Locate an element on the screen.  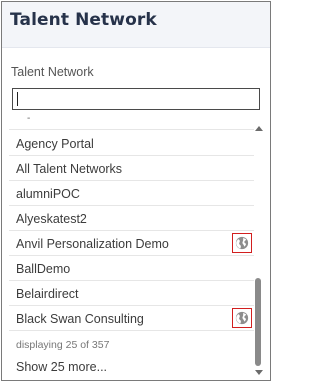
list-item: Black Swan Consulting is located at coordinates (131, 318).